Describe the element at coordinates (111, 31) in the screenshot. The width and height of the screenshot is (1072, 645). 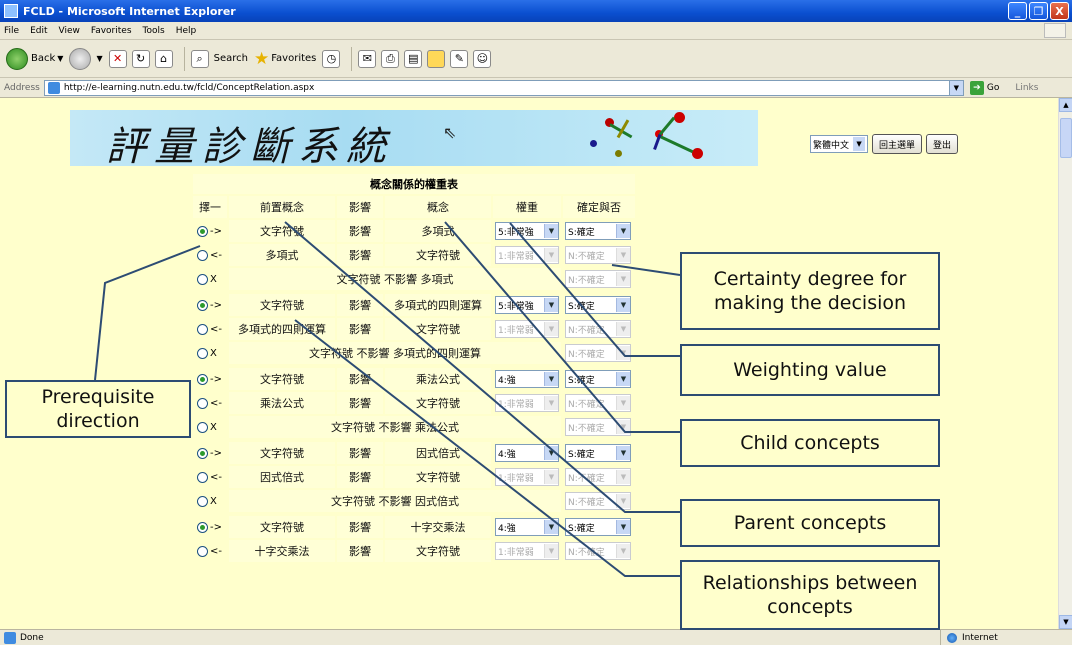
I see `menu-favorites: Favorites` at that location.